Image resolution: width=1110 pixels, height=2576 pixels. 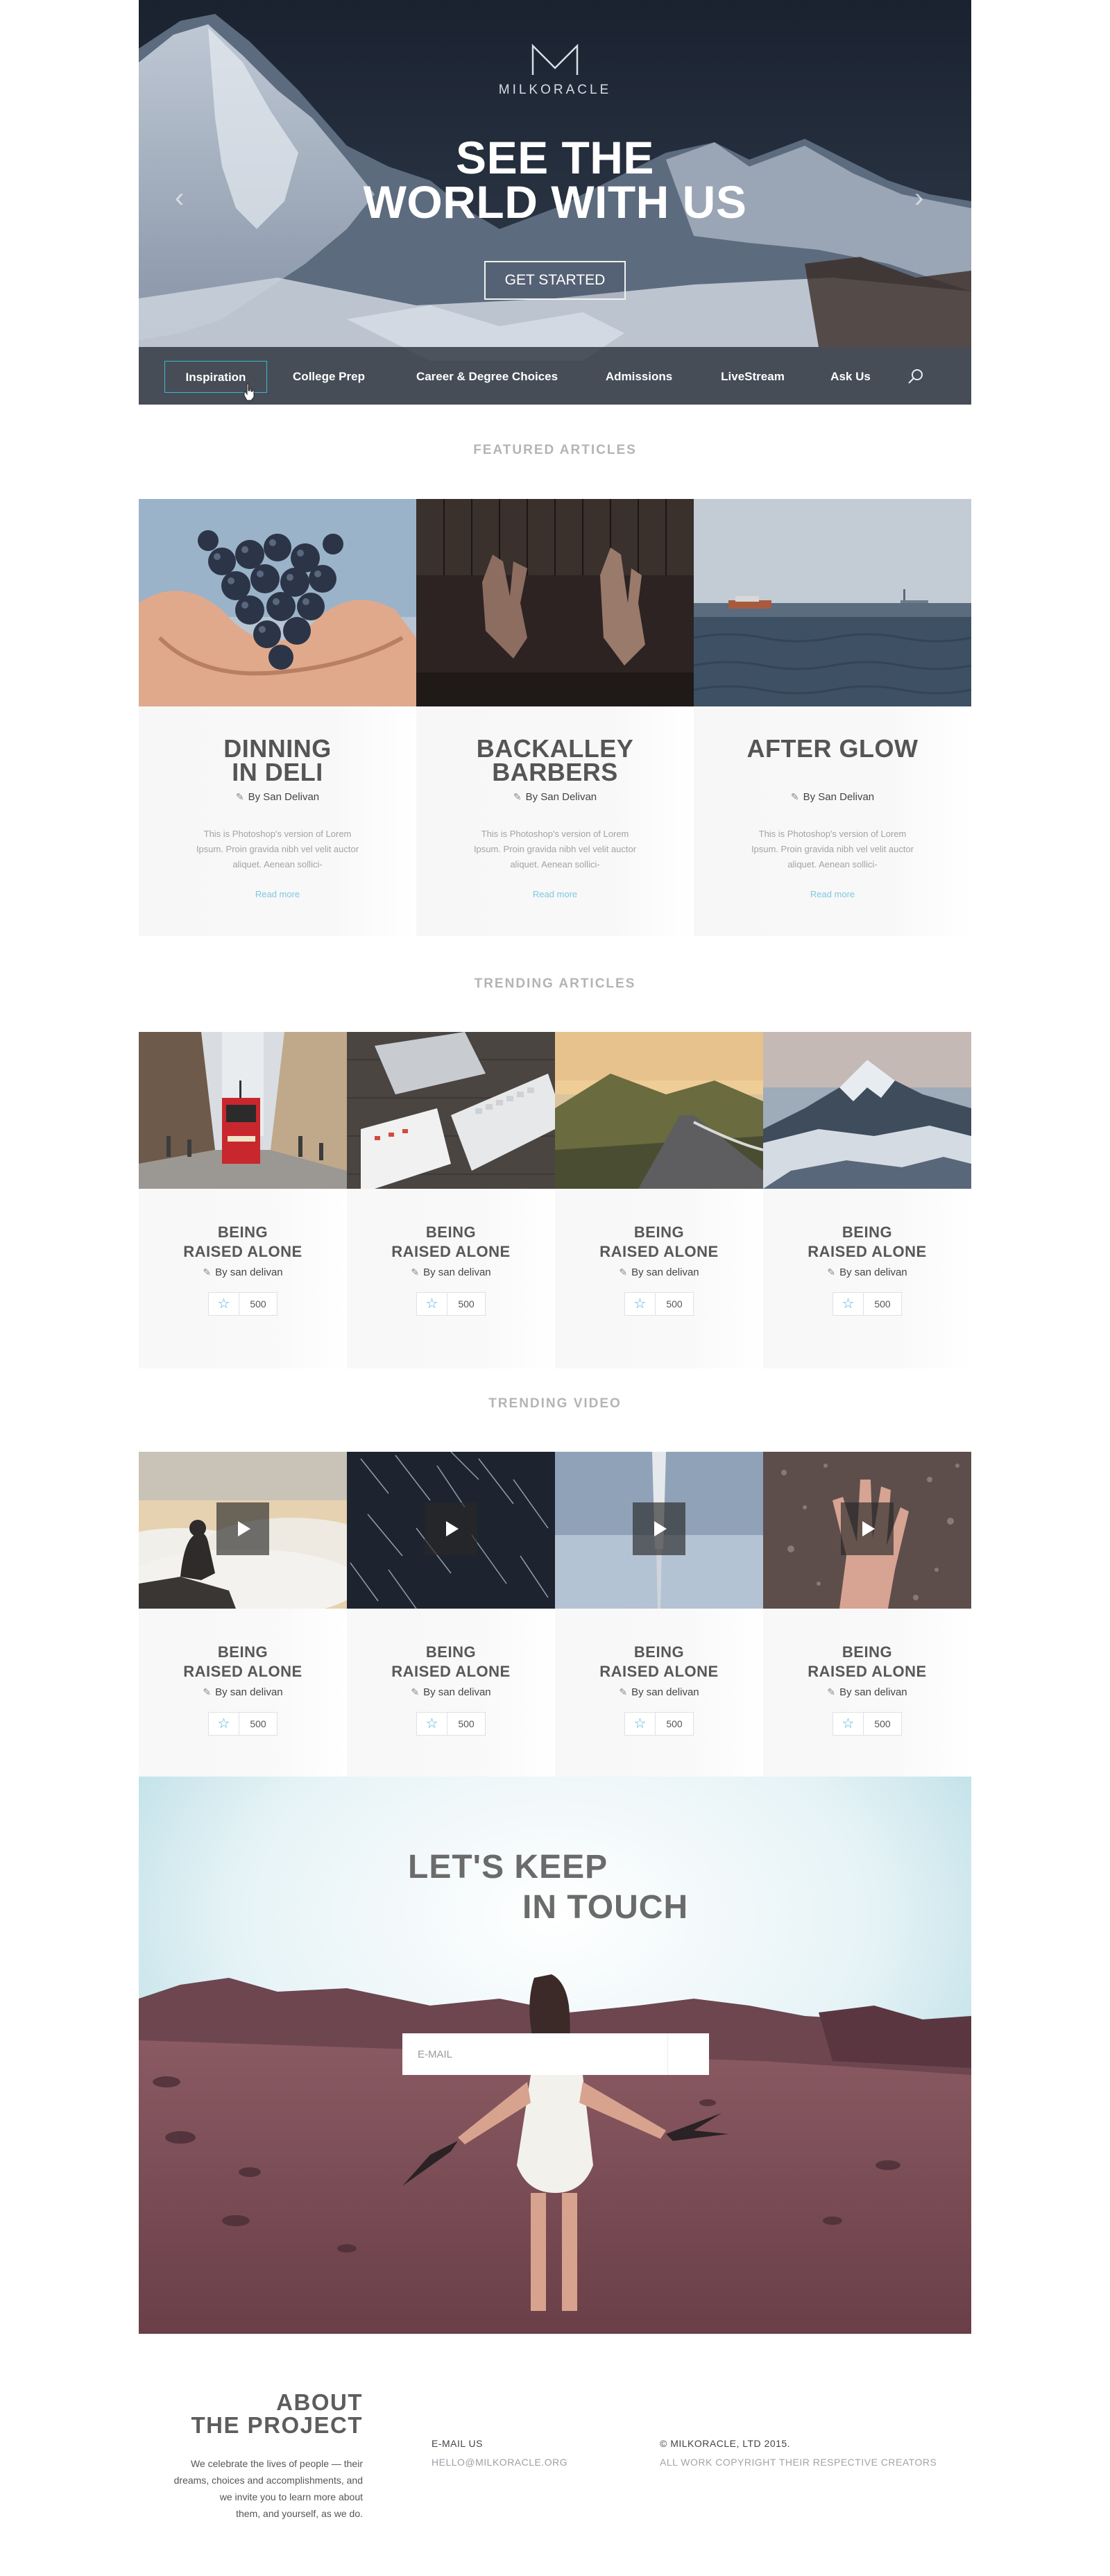 I want to click on featured-card-title-line-1: BACKALLEY, so click(x=555, y=748).